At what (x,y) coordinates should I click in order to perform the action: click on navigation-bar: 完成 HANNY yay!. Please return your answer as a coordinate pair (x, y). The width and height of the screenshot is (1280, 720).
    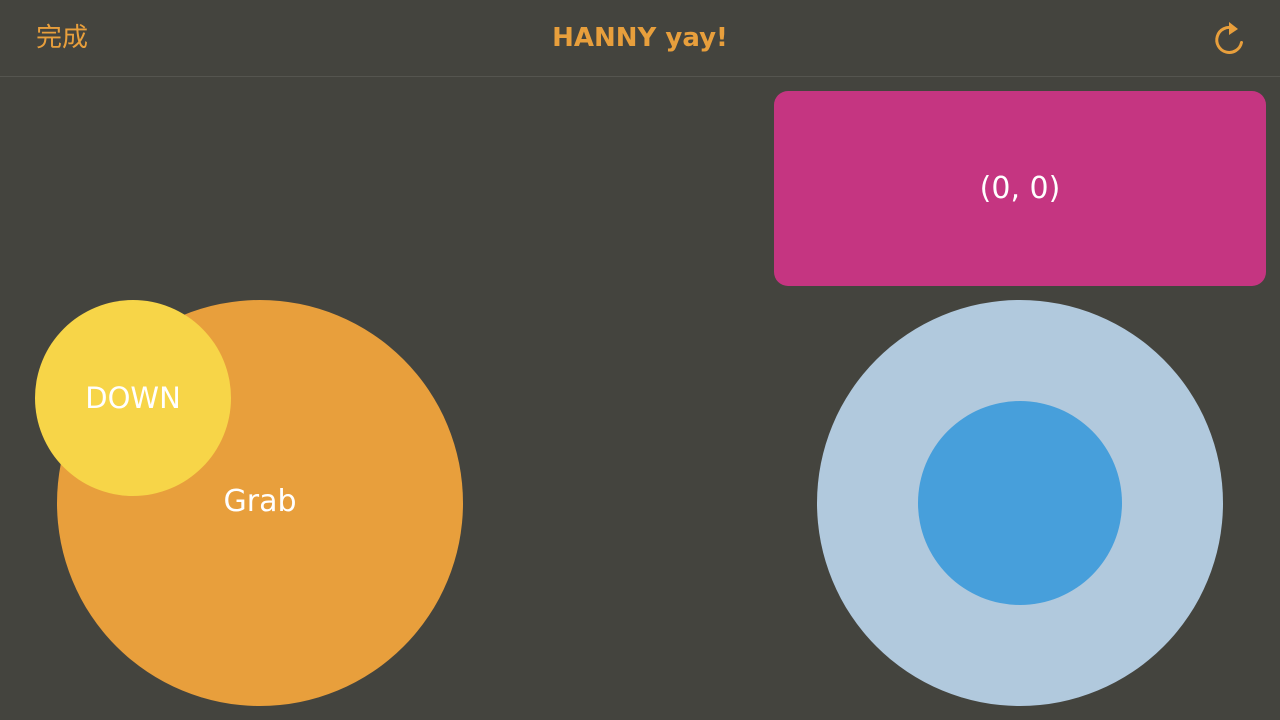
    Looking at the image, I should click on (640, 38).